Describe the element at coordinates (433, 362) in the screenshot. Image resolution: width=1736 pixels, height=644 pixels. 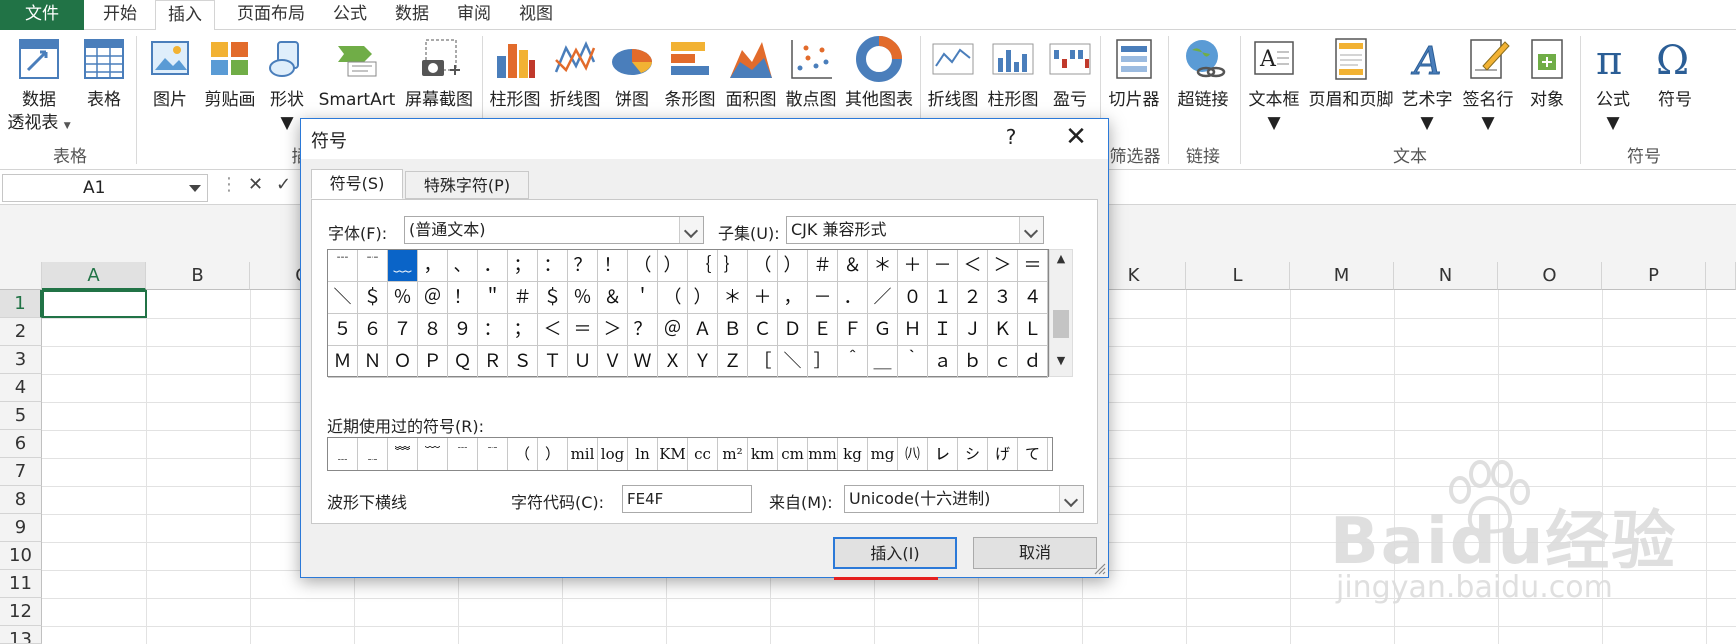
I see `symbol-cell: Ｐ` at that location.